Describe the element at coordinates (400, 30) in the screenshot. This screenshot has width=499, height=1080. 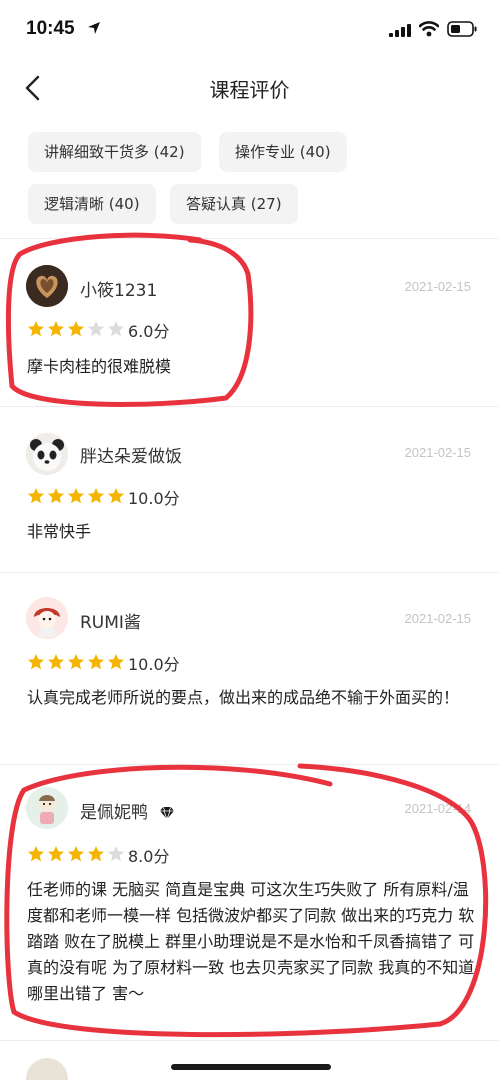
I see `cellular-signal-icon` at that location.